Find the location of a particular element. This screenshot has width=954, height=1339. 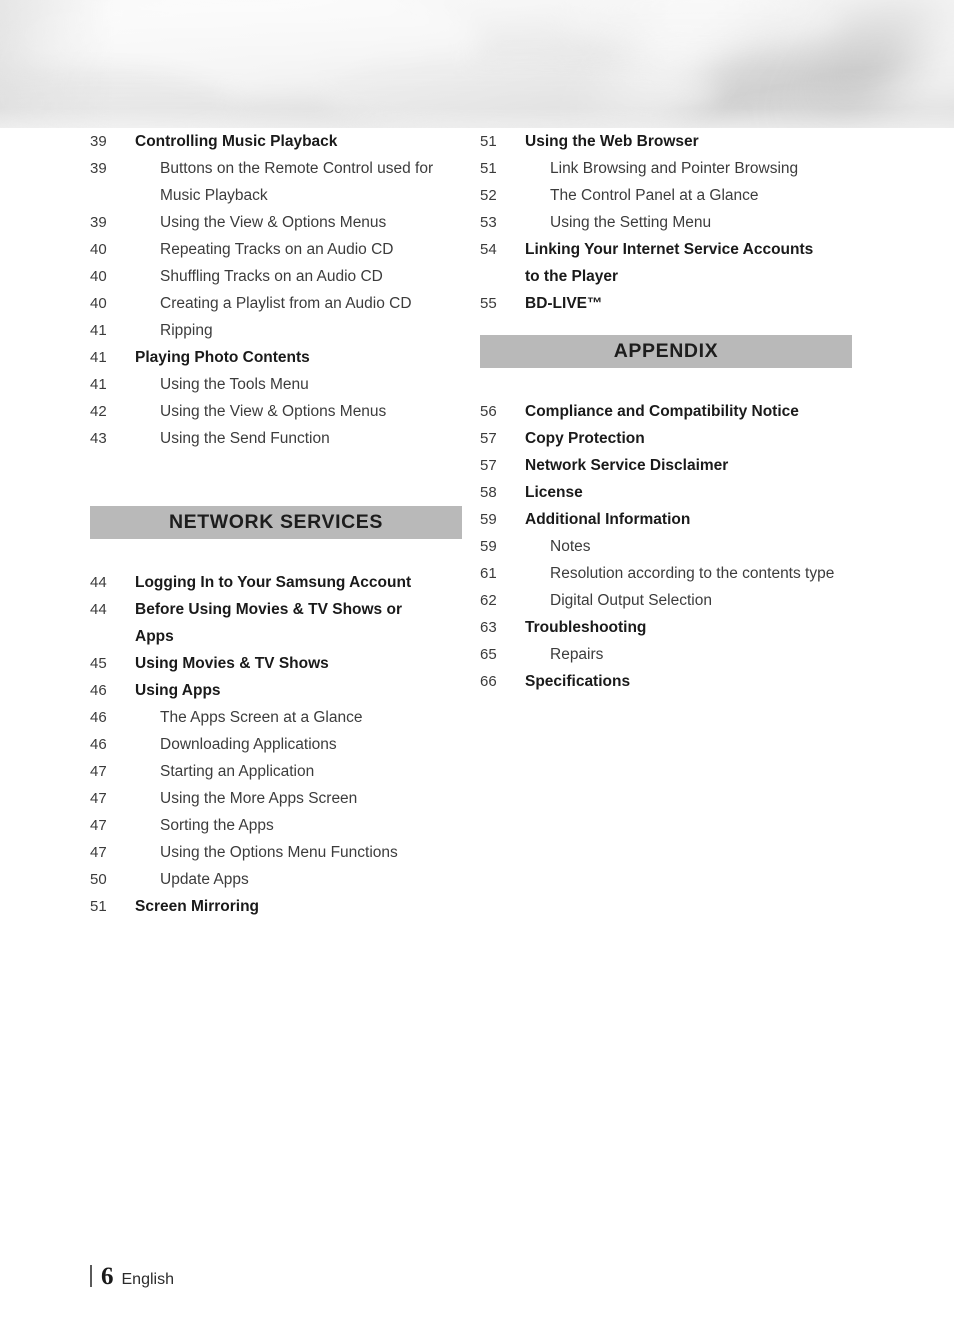

toc-entry-page-number: 54 is located at coordinates (488, 249).